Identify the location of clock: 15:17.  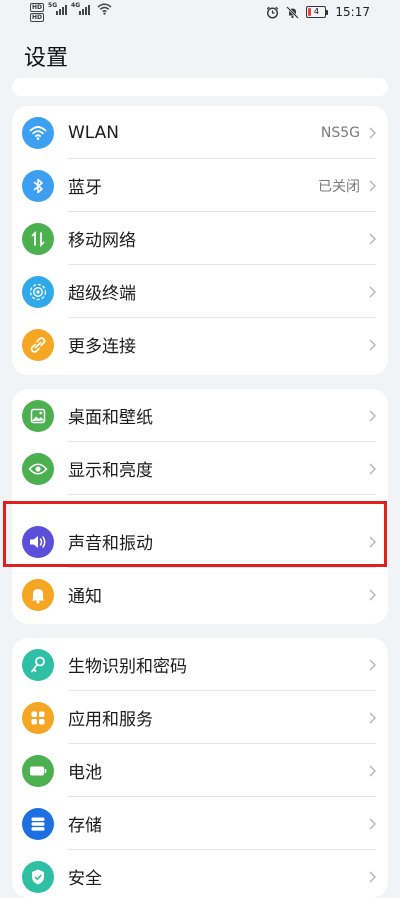
(352, 12).